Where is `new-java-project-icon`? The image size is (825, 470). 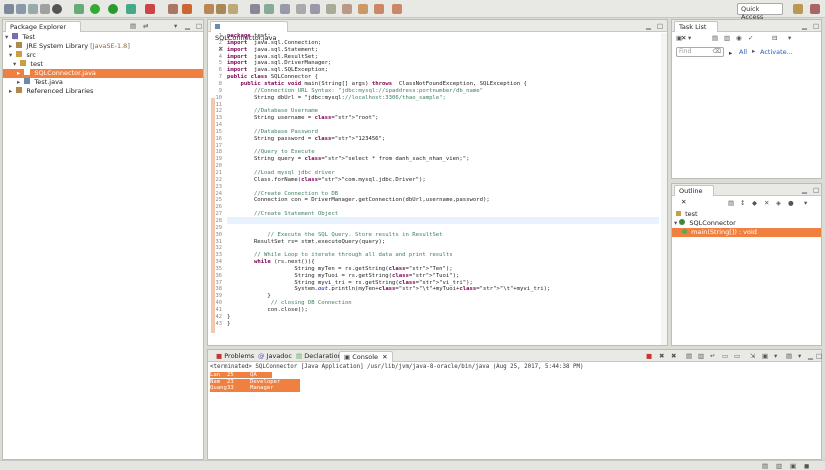 new-java-project-icon is located at coordinates (173, 9).